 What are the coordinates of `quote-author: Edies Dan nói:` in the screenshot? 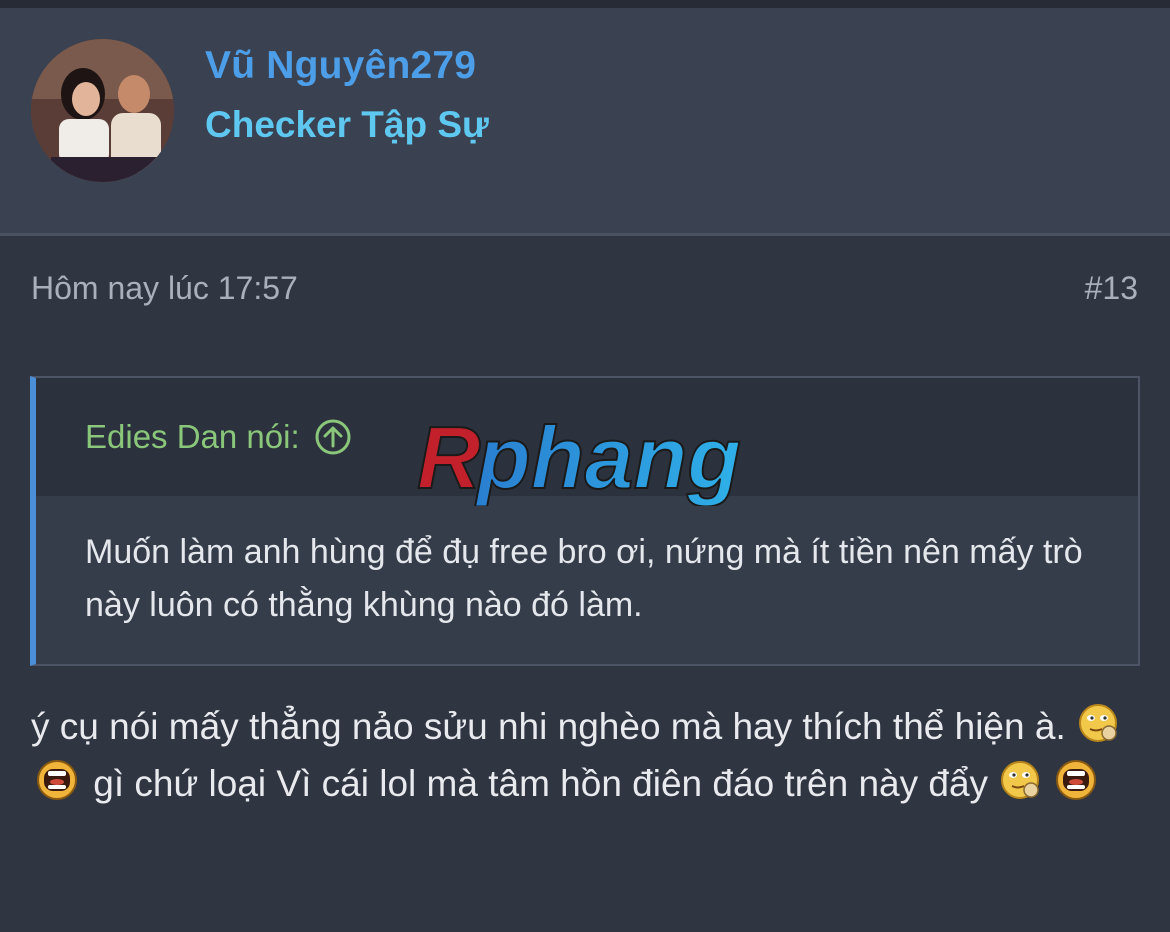 It's located at (192, 436).